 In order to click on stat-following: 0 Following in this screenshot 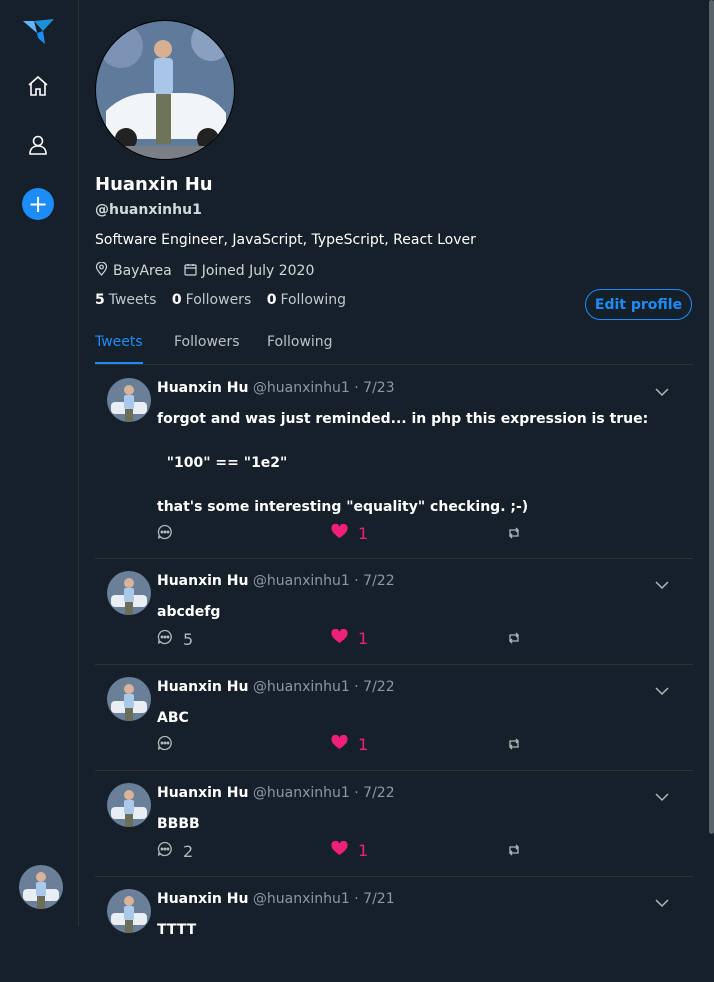, I will do `click(306, 300)`.